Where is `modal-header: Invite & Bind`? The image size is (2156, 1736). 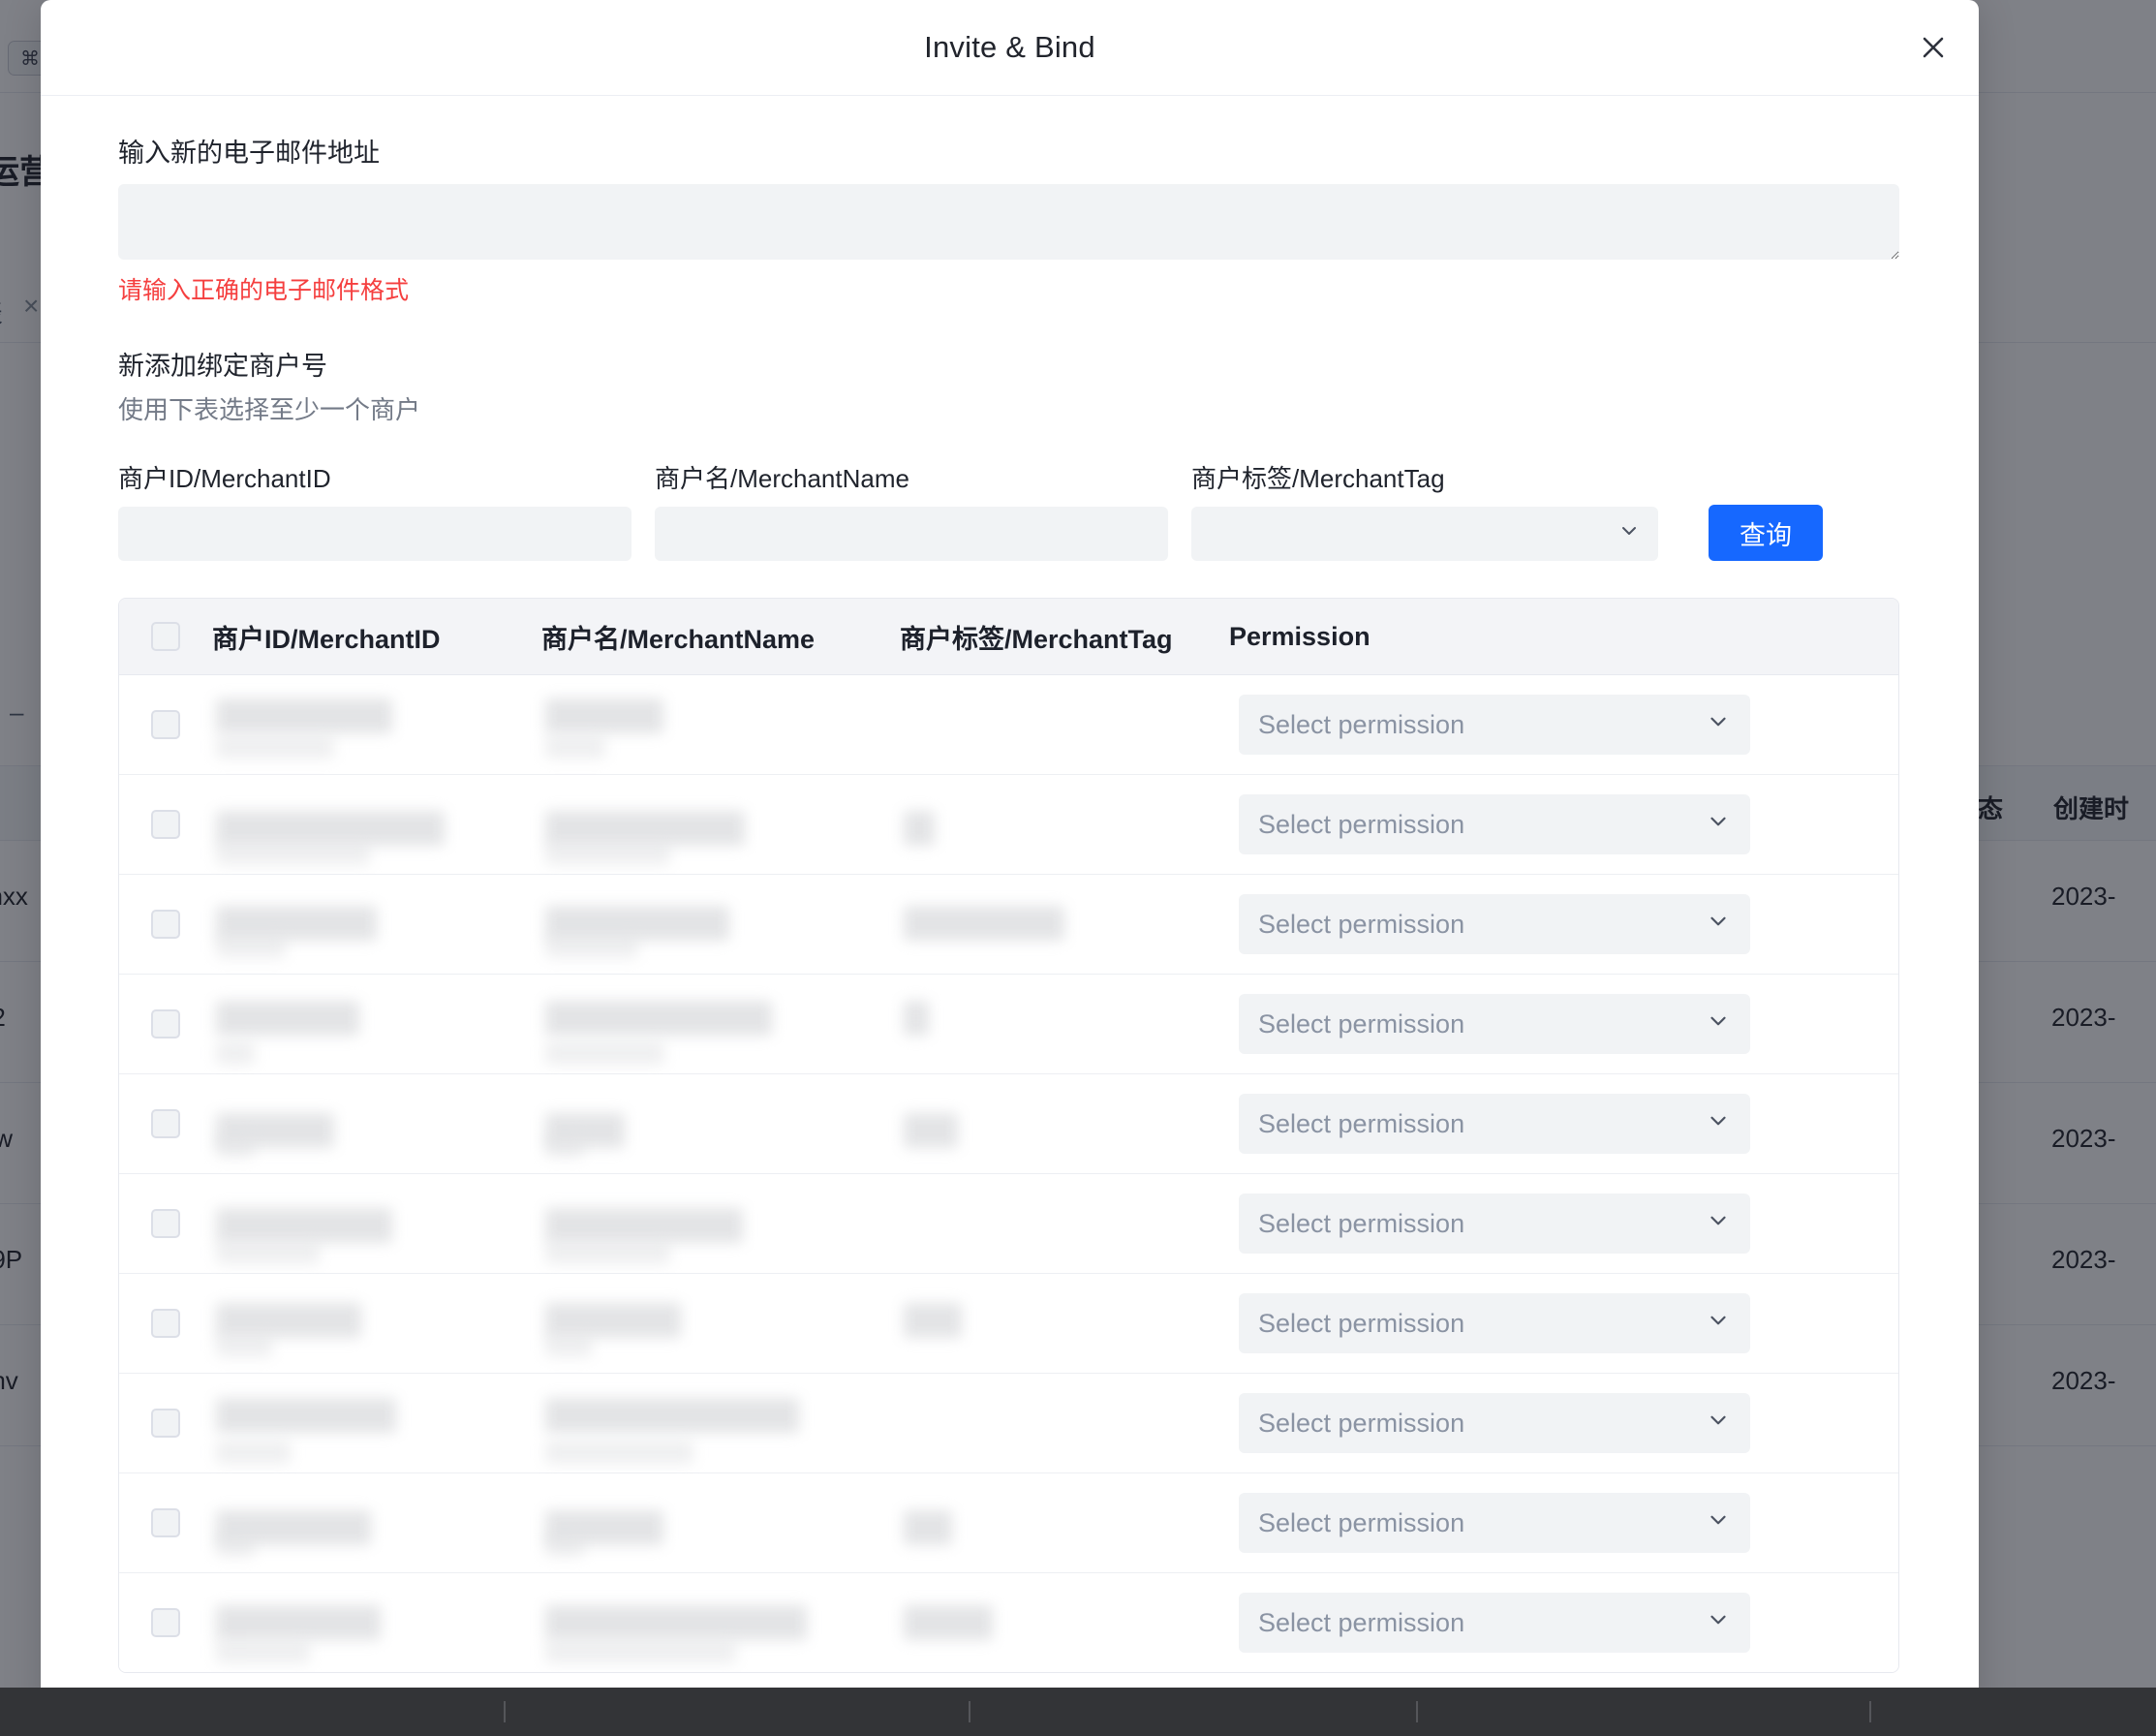 modal-header: Invite & Bind is located at coordinates (1010, 48).